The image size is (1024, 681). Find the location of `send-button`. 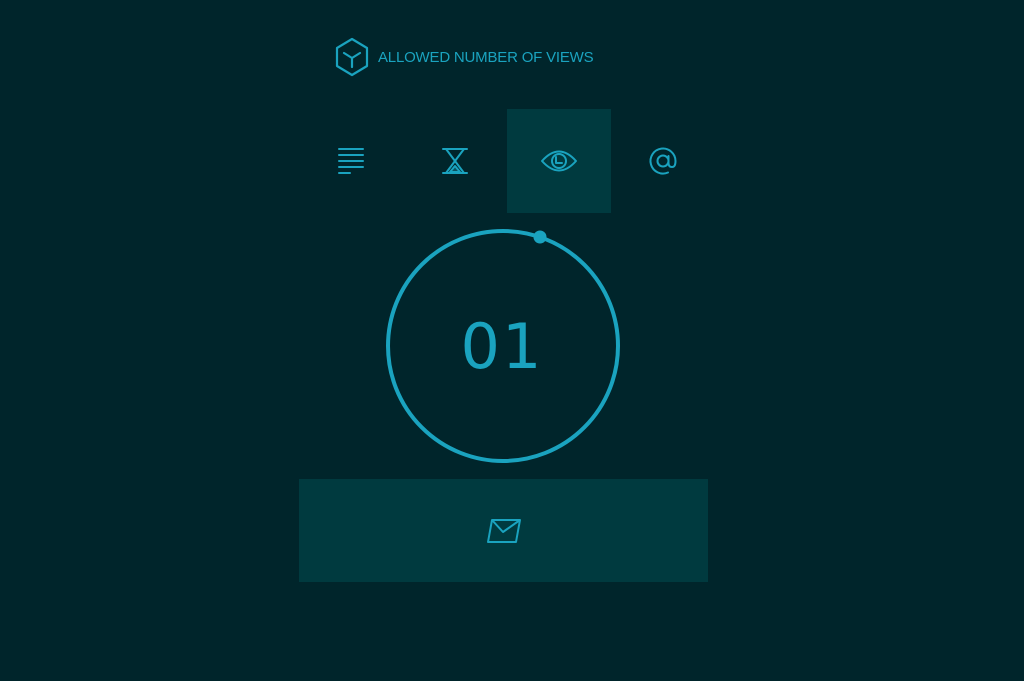

send-button is located at coordinates (503, 530).